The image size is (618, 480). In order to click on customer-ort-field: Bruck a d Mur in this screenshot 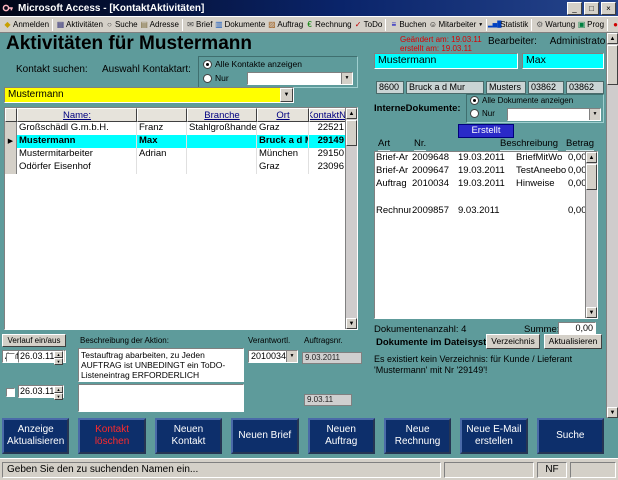, I will do `click(445, 87)`.